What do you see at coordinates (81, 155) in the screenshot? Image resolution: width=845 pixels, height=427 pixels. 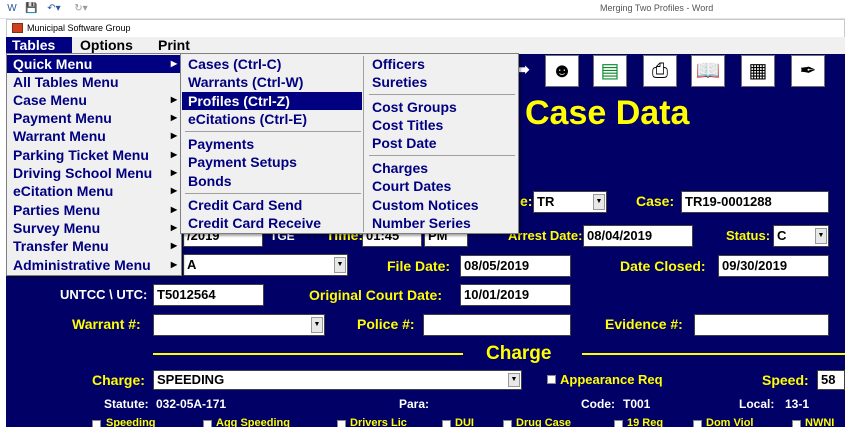 I see `menu-item-label: Parking Ticket Menu` at bounding box center [81, 155].